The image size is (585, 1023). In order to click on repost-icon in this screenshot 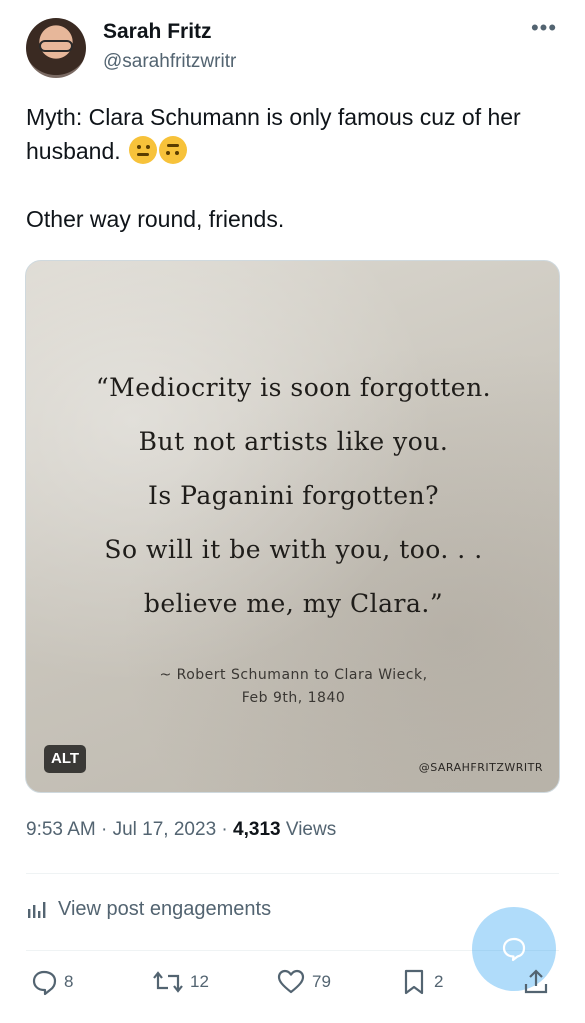, I will do `click(168, 982)`.